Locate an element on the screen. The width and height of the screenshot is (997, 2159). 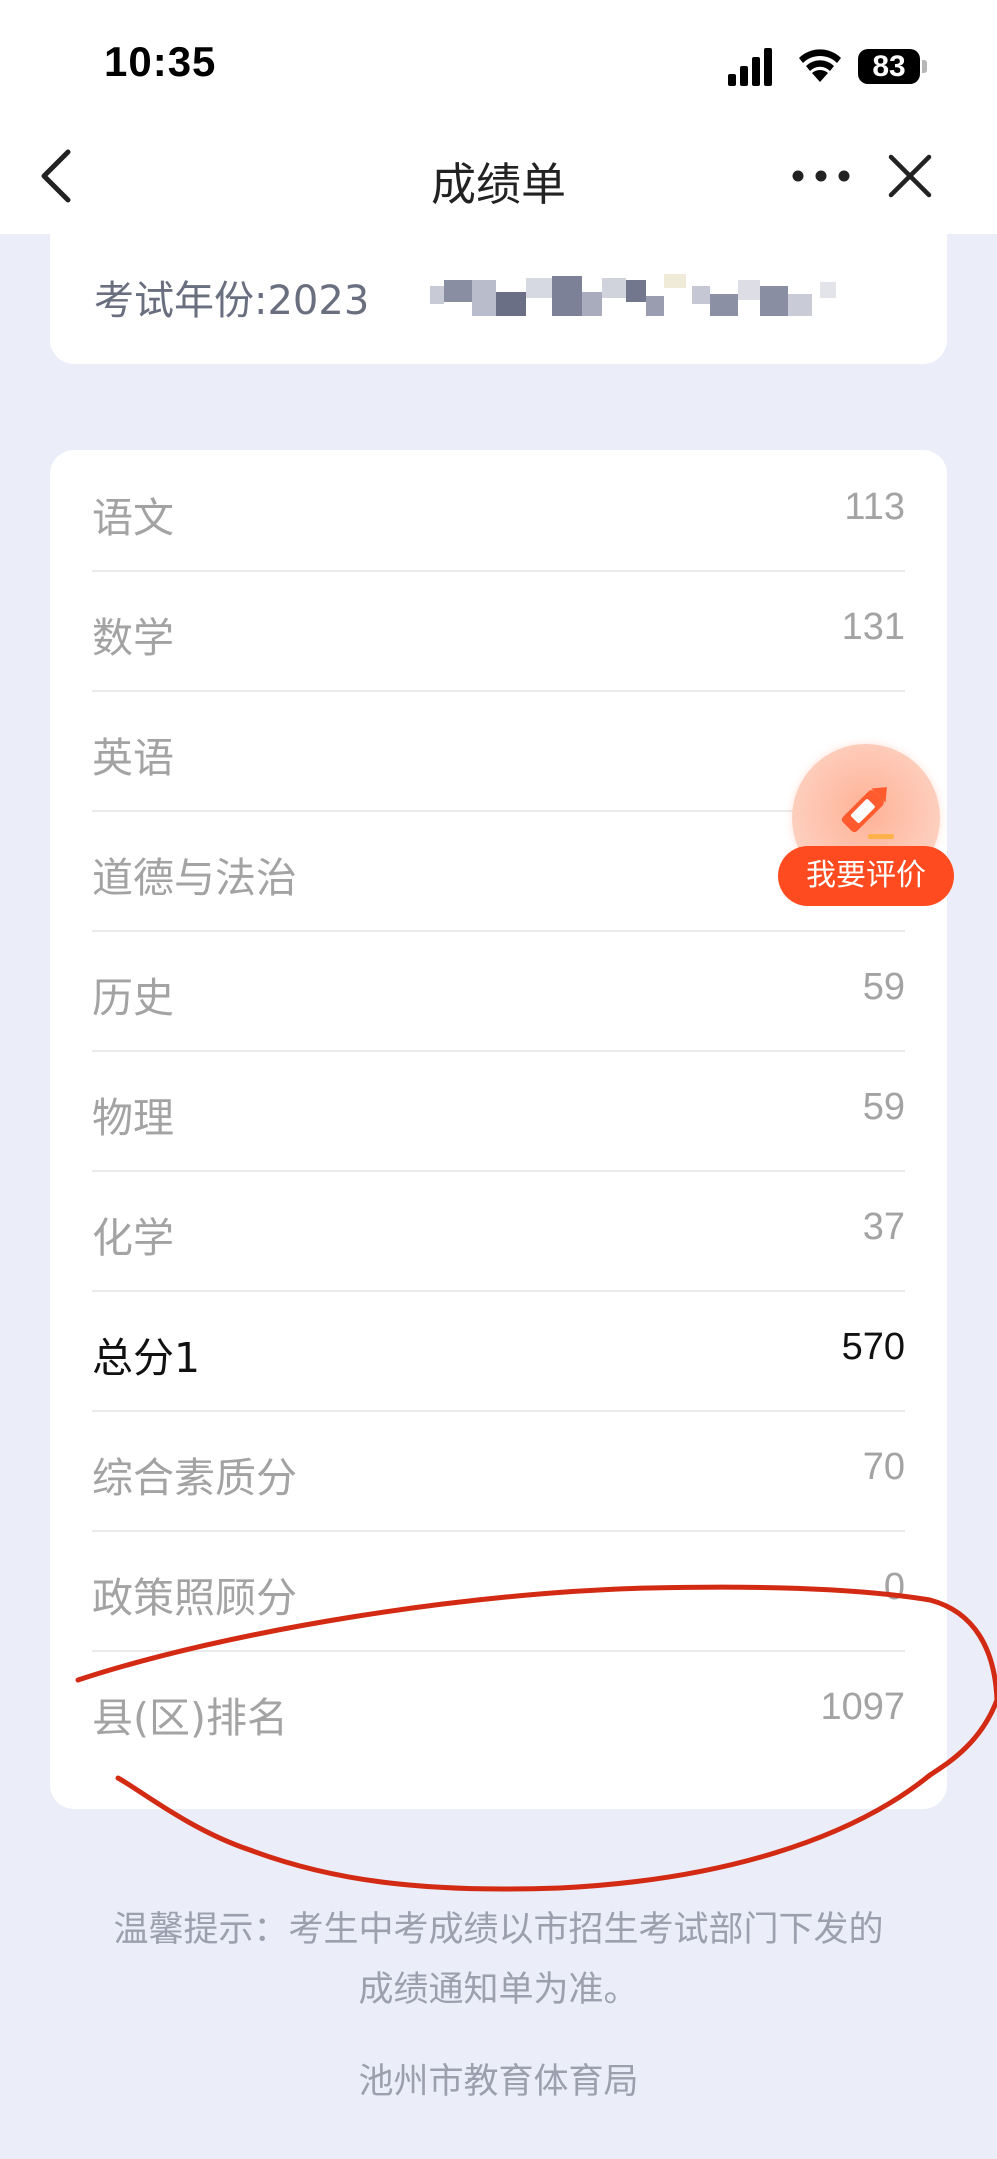
footer-organization: 池州市教育体育局 is located at coordinates (498, 2082).